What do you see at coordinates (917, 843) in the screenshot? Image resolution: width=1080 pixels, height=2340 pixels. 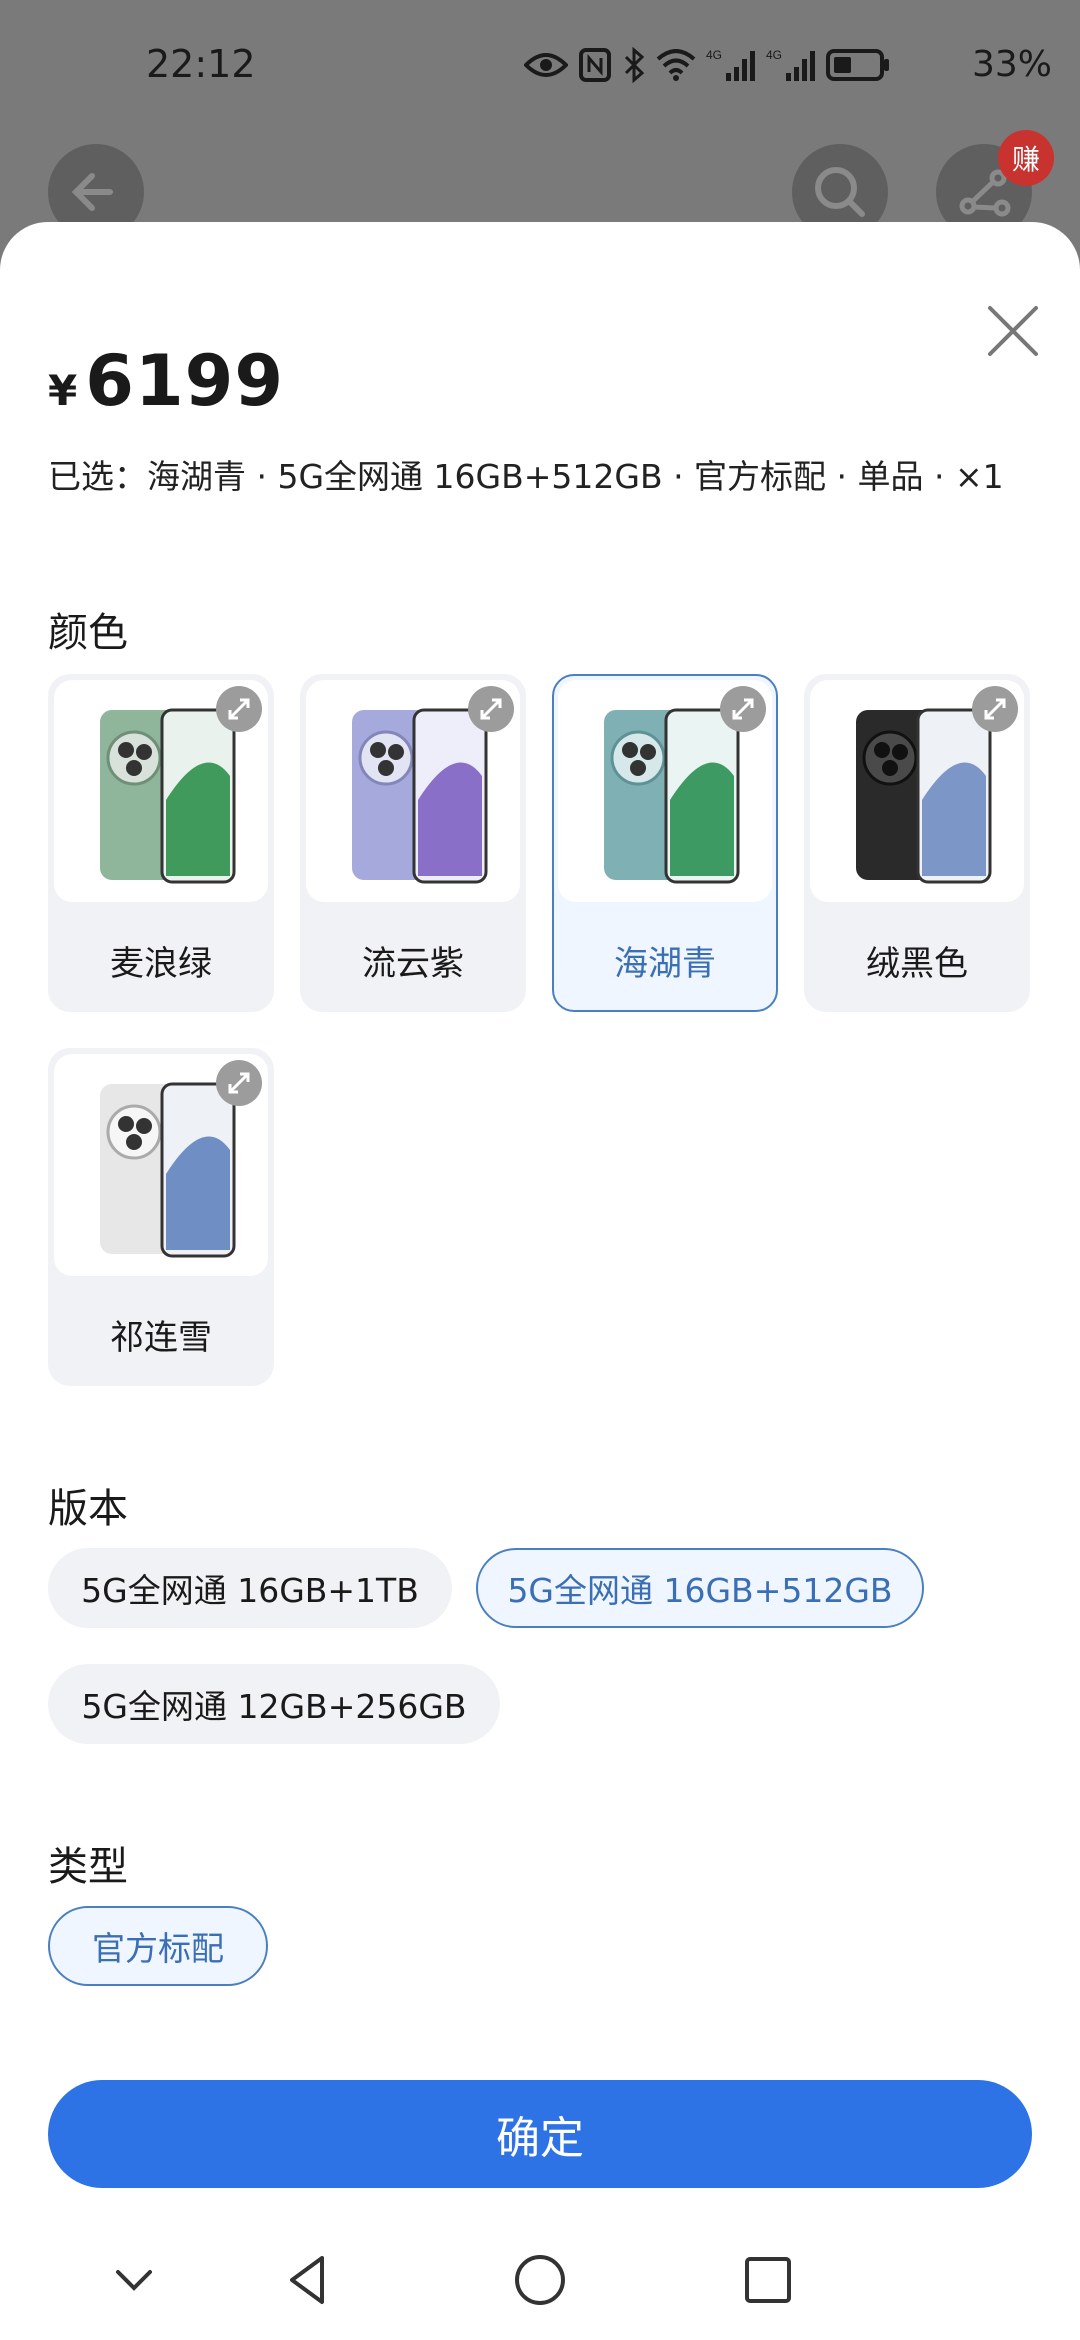 I see `color-option-card: 绒黑色` at bounding box center [917, 843].